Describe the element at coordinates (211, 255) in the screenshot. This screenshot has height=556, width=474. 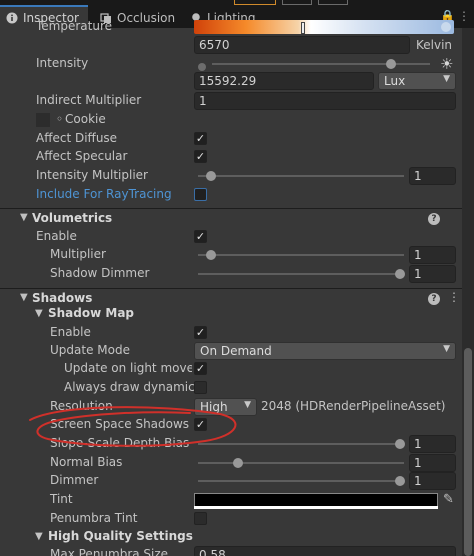
I see `volumetrics-multiplier-thumb` at that location.